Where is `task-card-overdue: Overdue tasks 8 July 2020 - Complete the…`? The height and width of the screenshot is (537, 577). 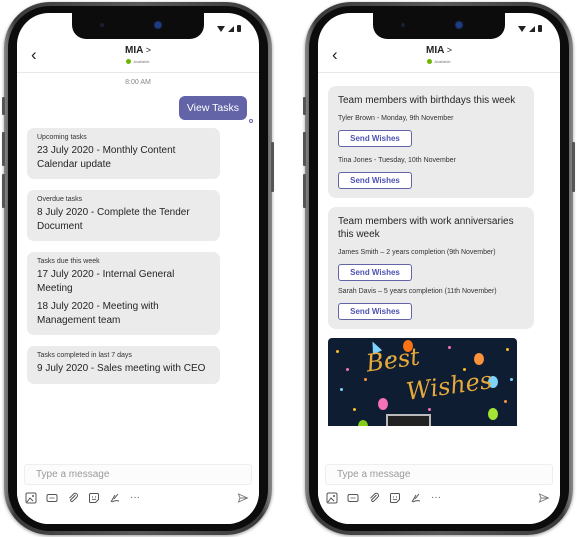
task-card-overdue: Overdue tasks 8 July 2020 - Complete the… is located at coordinates (123, 215).